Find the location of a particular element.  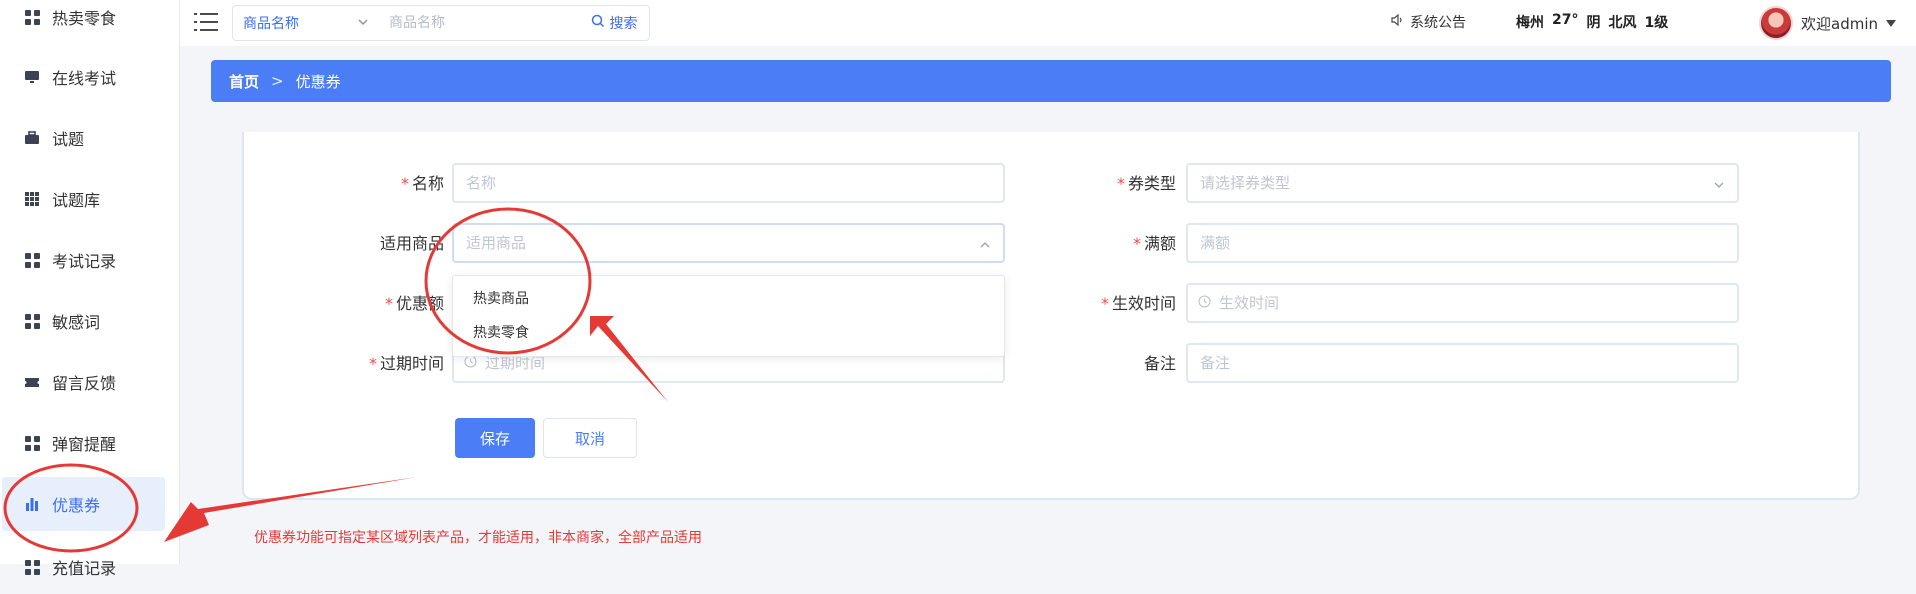

remark-field is located at coordinates (1462, 363).